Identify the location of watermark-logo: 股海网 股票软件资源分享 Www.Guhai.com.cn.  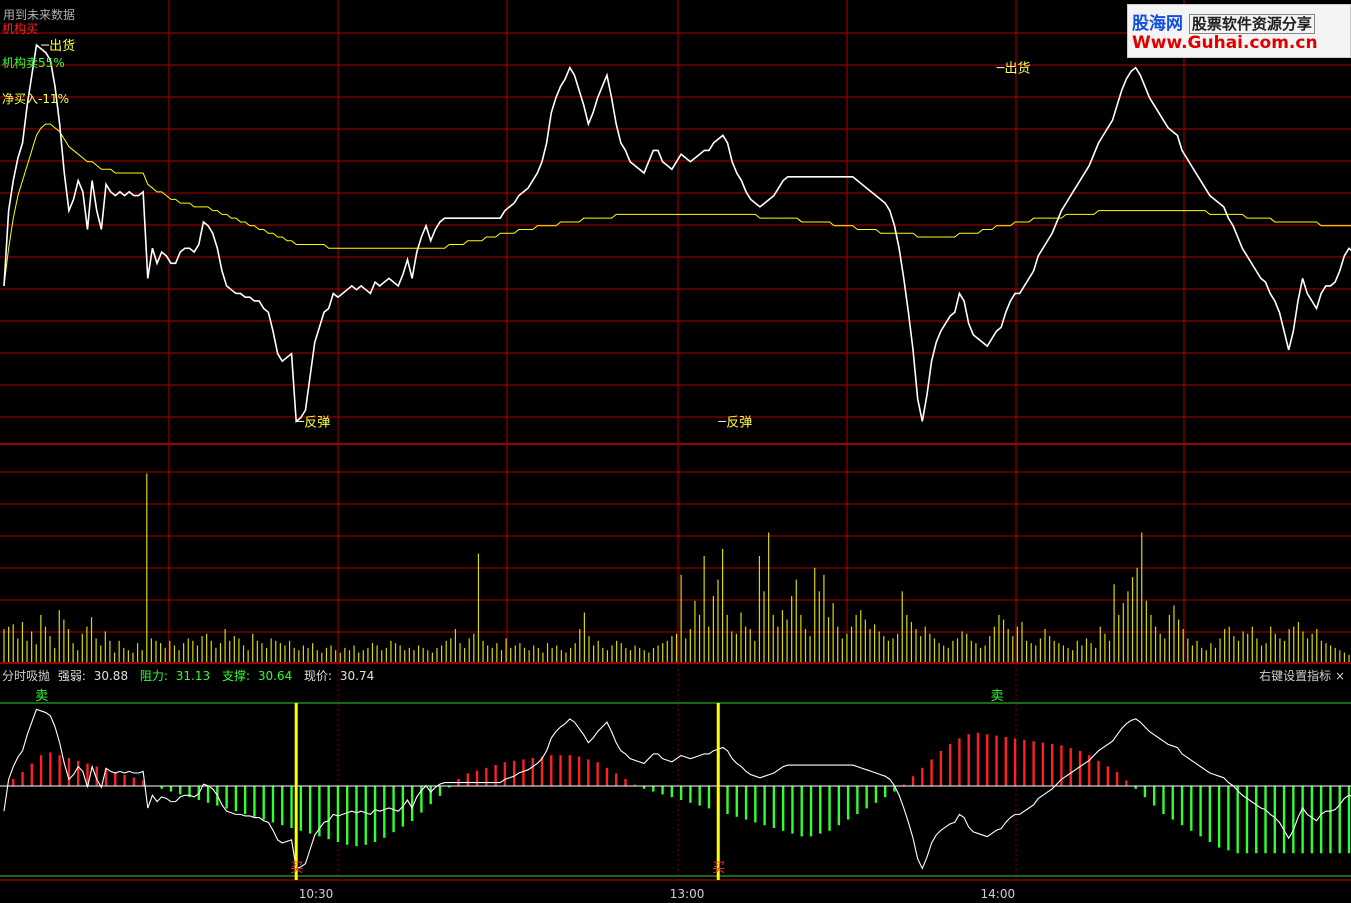
(1239, 31).